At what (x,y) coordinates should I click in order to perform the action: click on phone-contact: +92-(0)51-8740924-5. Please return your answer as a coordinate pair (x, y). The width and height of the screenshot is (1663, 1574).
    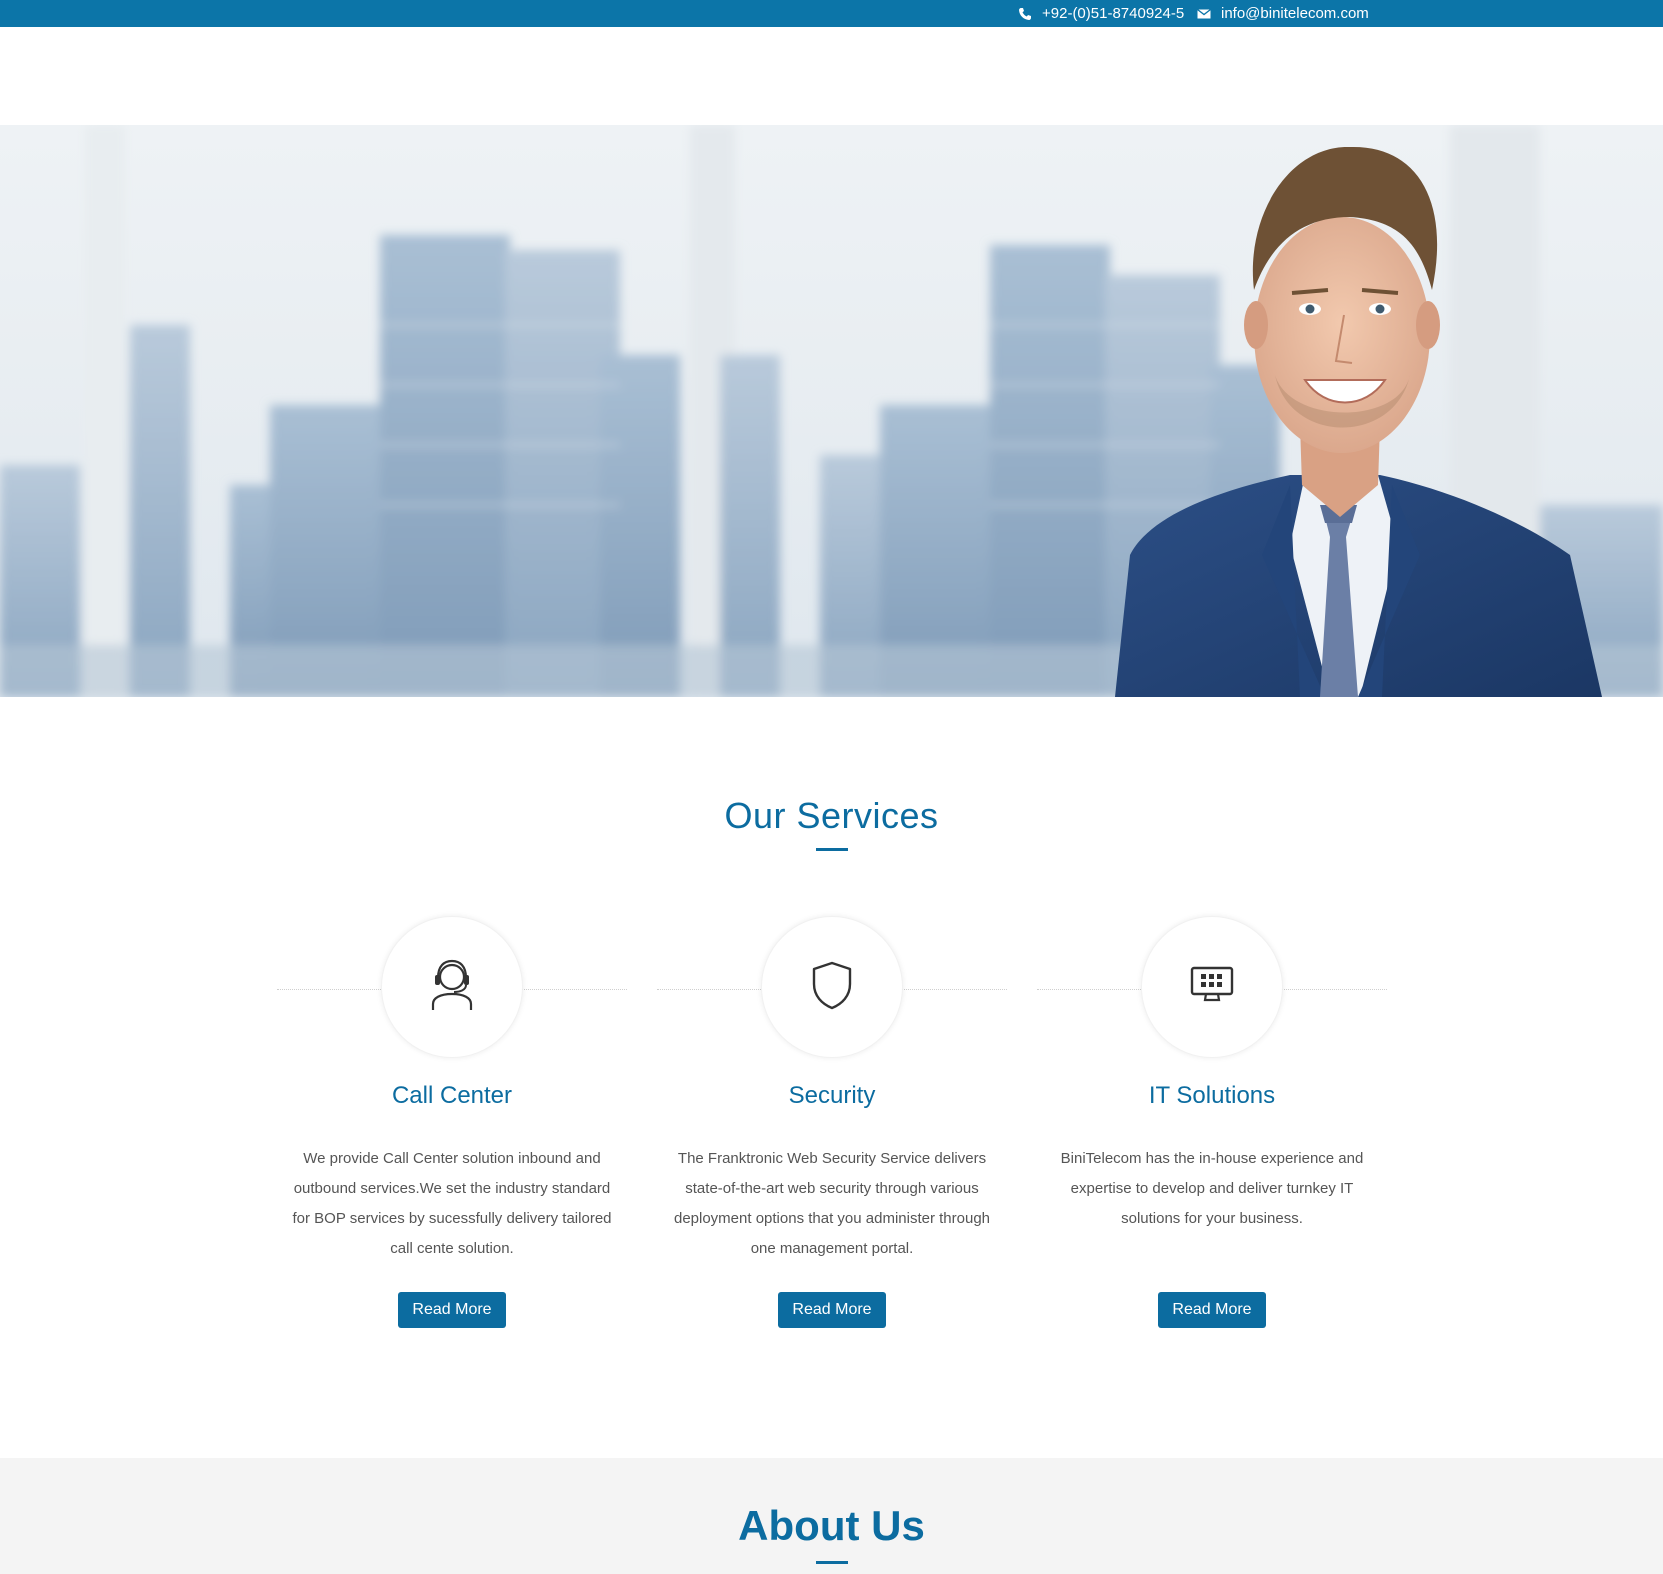
    Looking at the image, I should click on (1101, 13).